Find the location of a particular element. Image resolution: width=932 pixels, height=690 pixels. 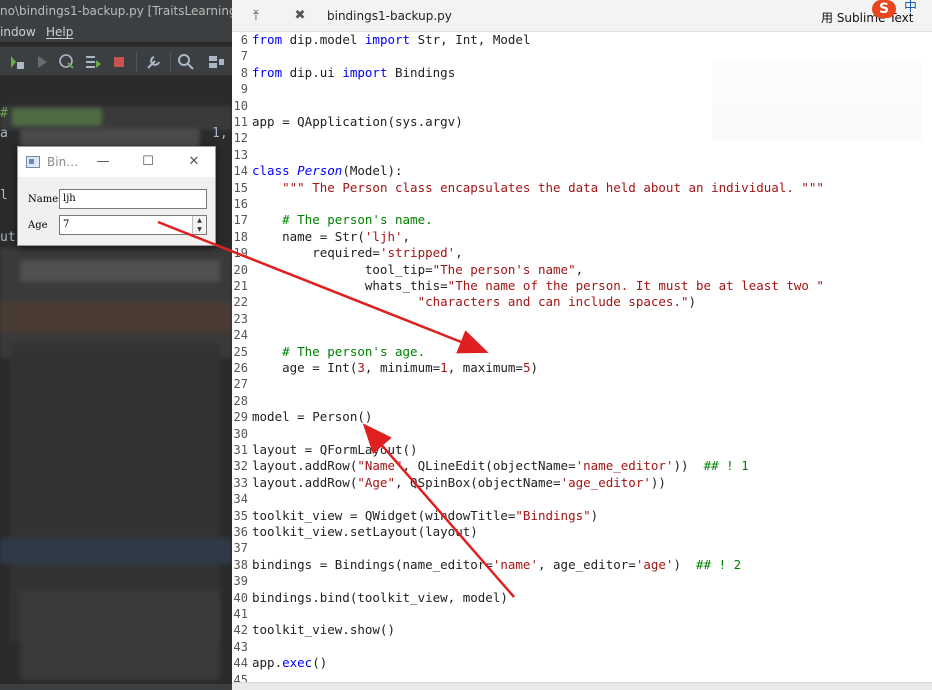

code-token: 3 is located at coordinates (361, 367).